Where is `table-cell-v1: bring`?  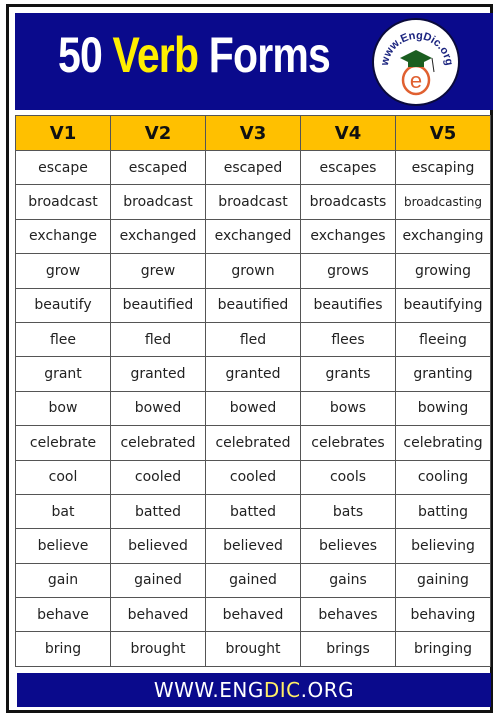 table-cell-v1: bring is located at coordinates (63, 649).